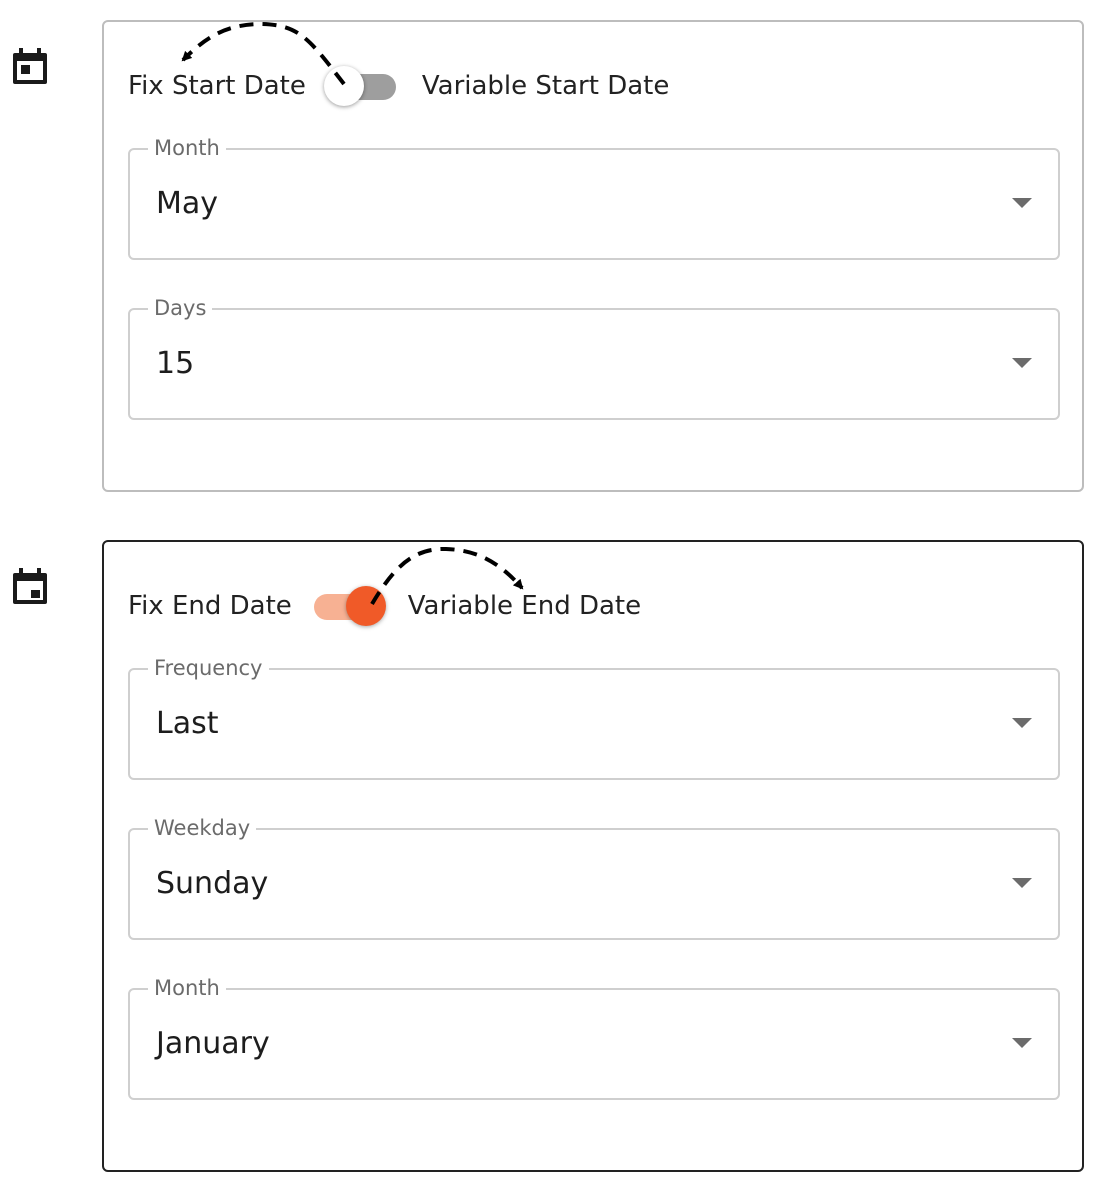  Describe the element at coordinates (187, 723) in the screenshot. I see `field-value: Last` at that location.